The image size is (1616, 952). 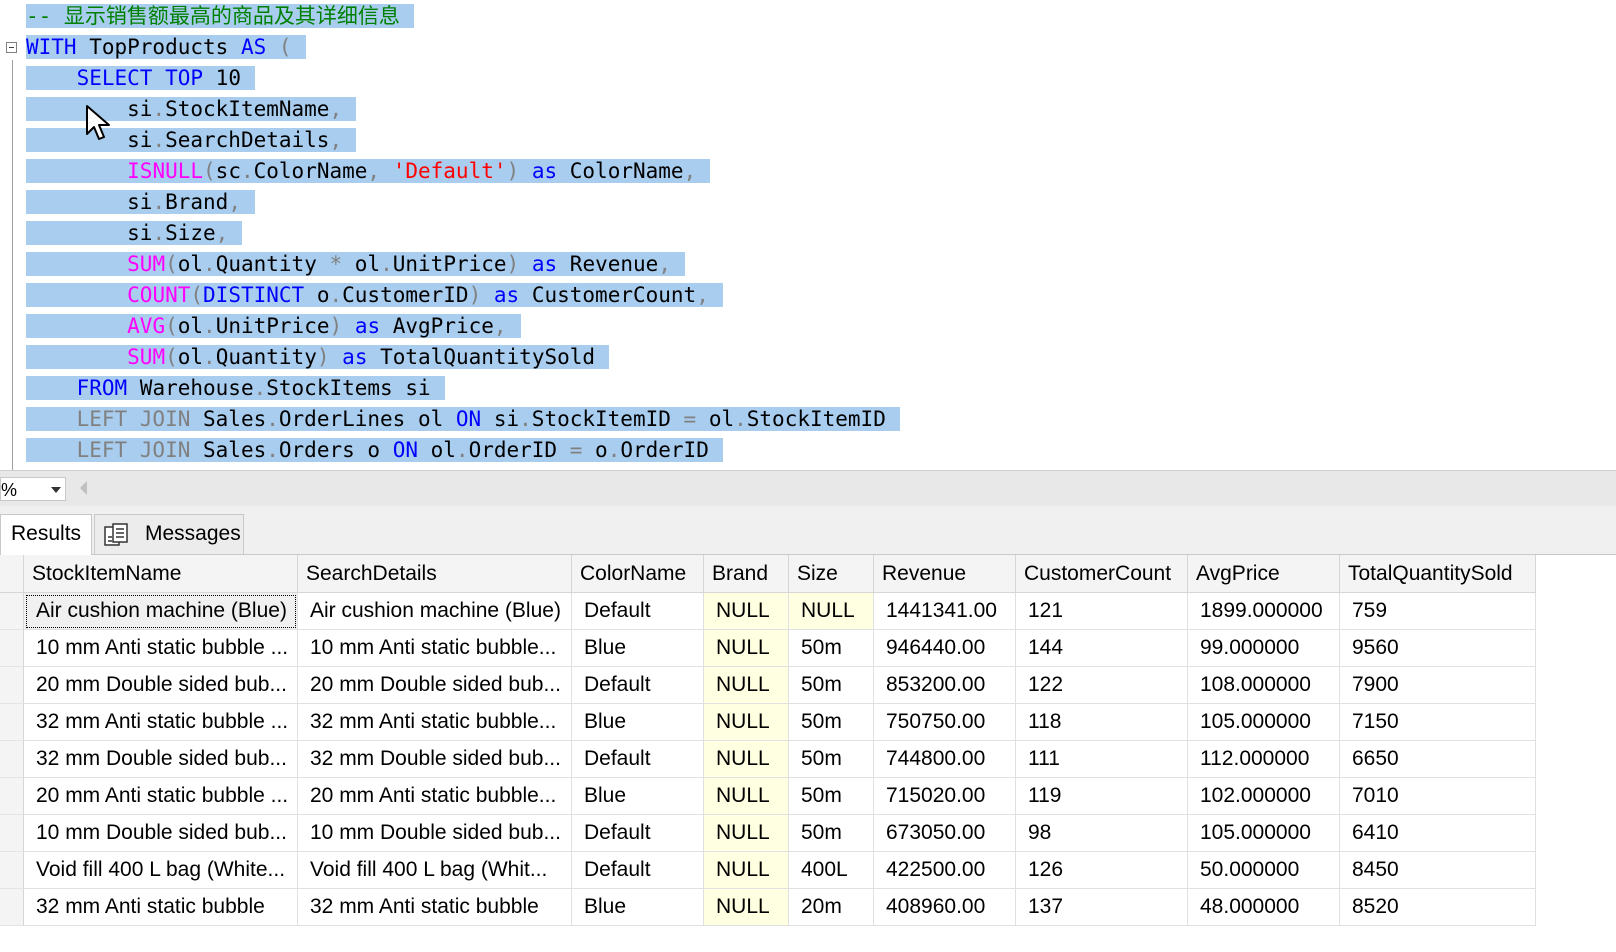 What do you see at coordinates (1102, 611) in the screenshot?
I see `grid-cell: 121` at bounding box center [1102, 611].